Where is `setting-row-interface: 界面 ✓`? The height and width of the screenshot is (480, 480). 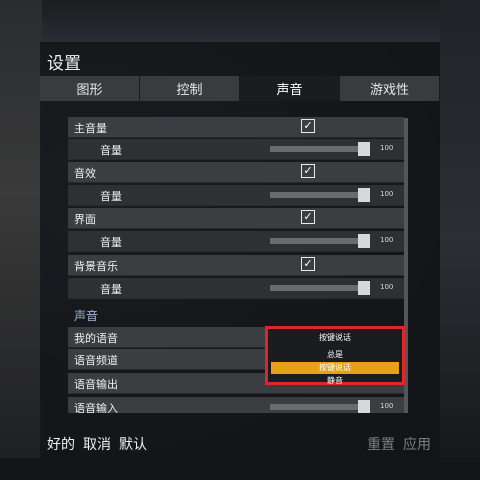 setting-row-interface: 界面 ✓ is located at coordinates (236, 218).